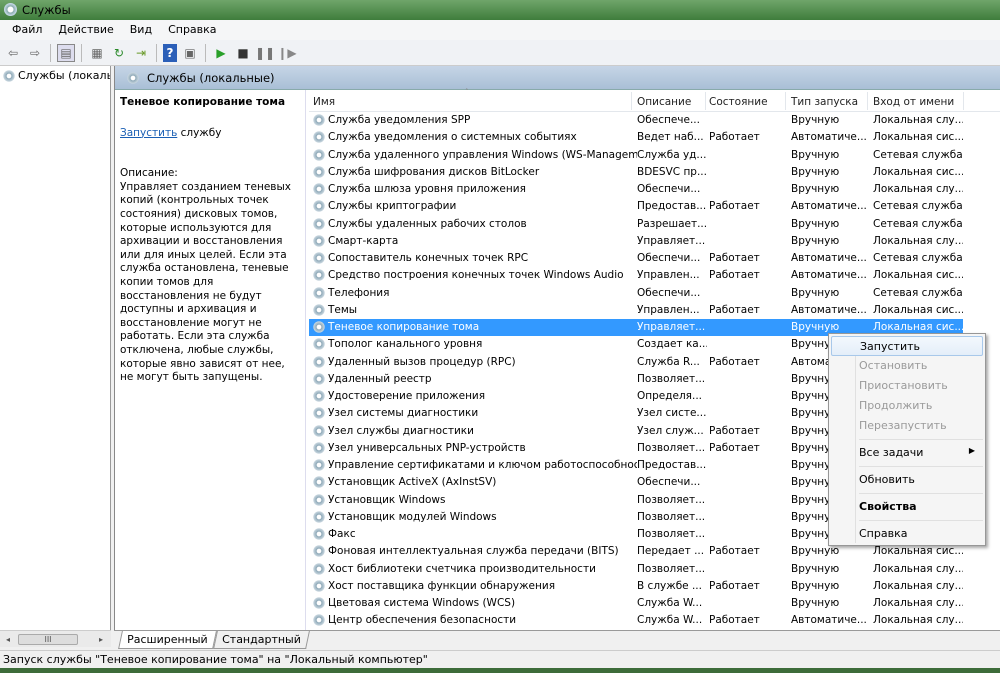 This screenshot has height=673, width=1000. I want to click on service-name: Установщик ActiveX (AxInstSV), so click(475, 482).